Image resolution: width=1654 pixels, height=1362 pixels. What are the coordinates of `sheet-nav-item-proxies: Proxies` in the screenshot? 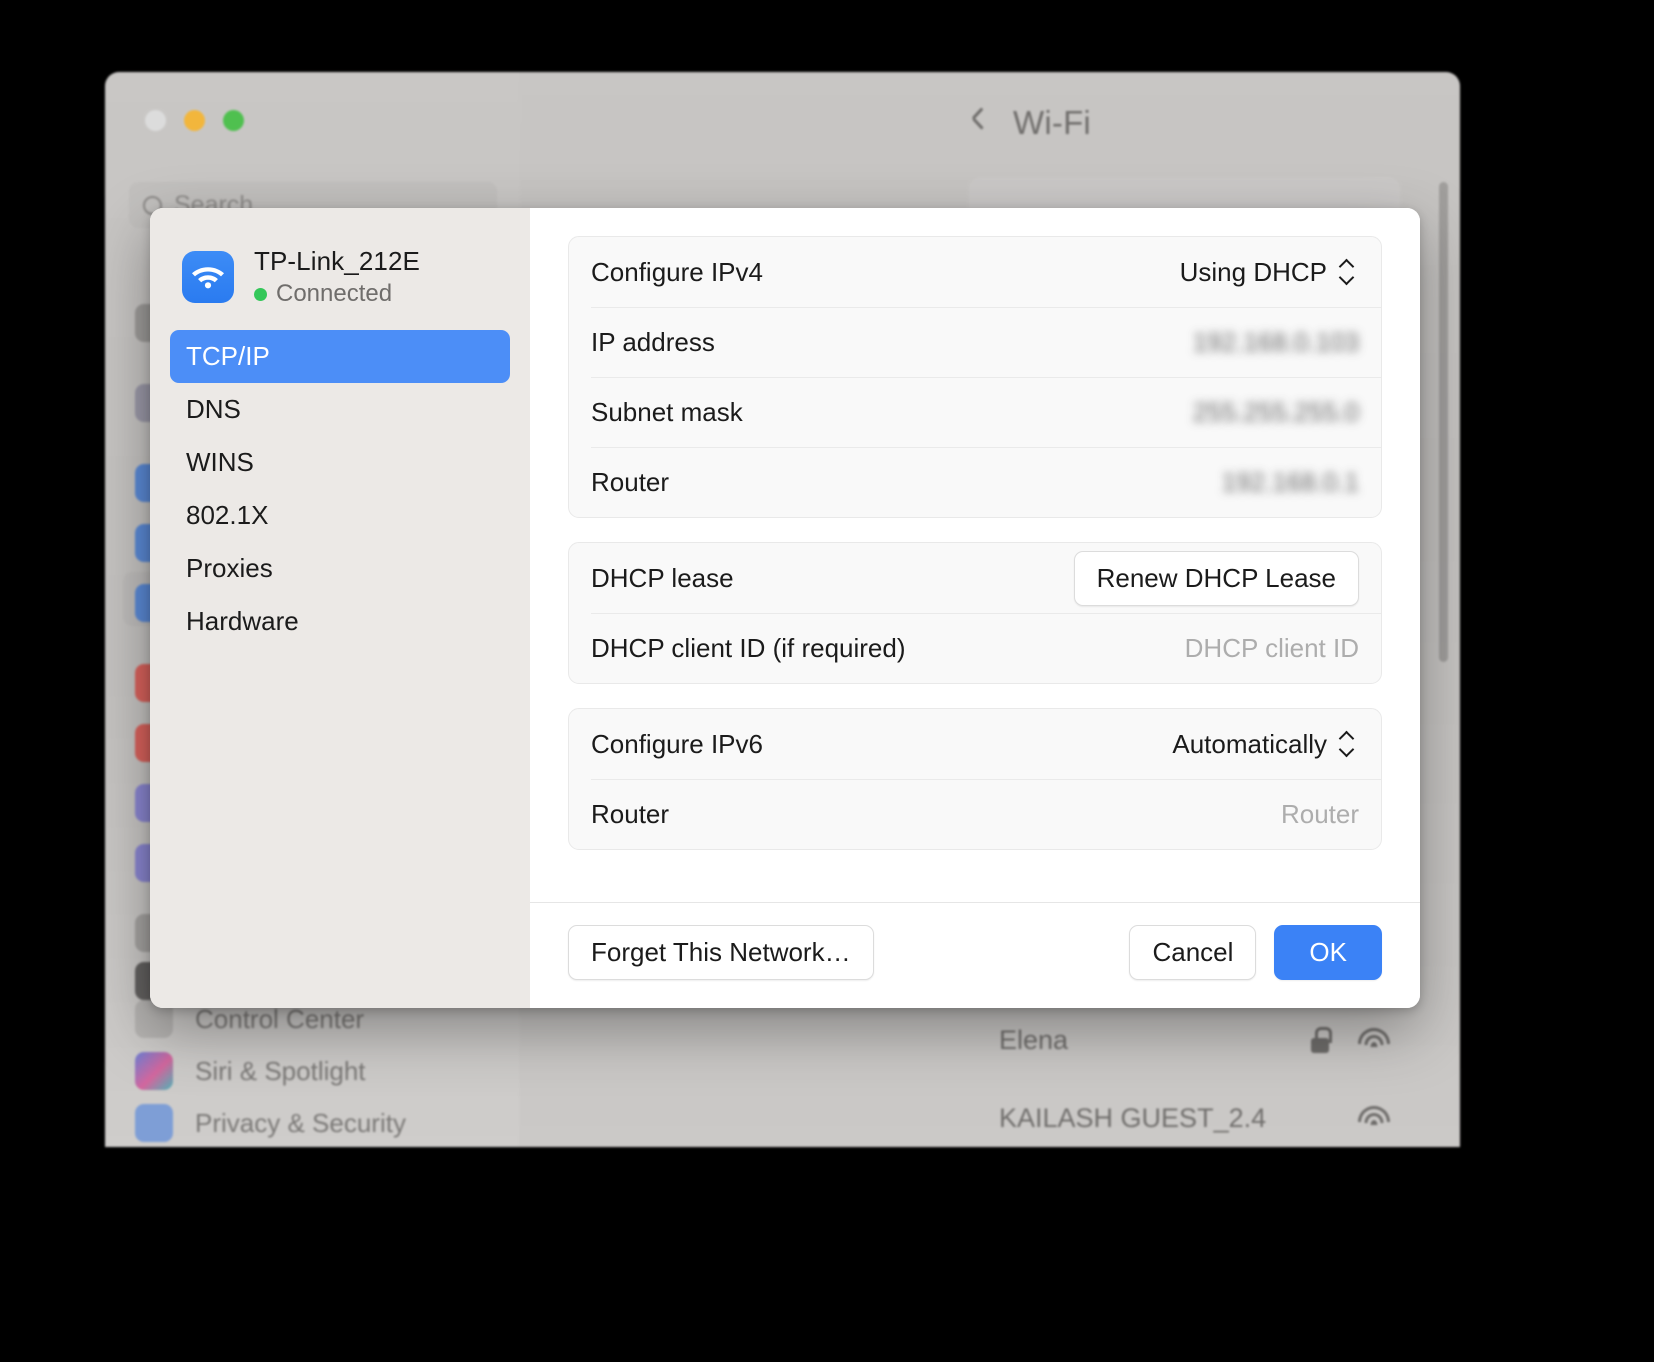 It's located at (340, 568).